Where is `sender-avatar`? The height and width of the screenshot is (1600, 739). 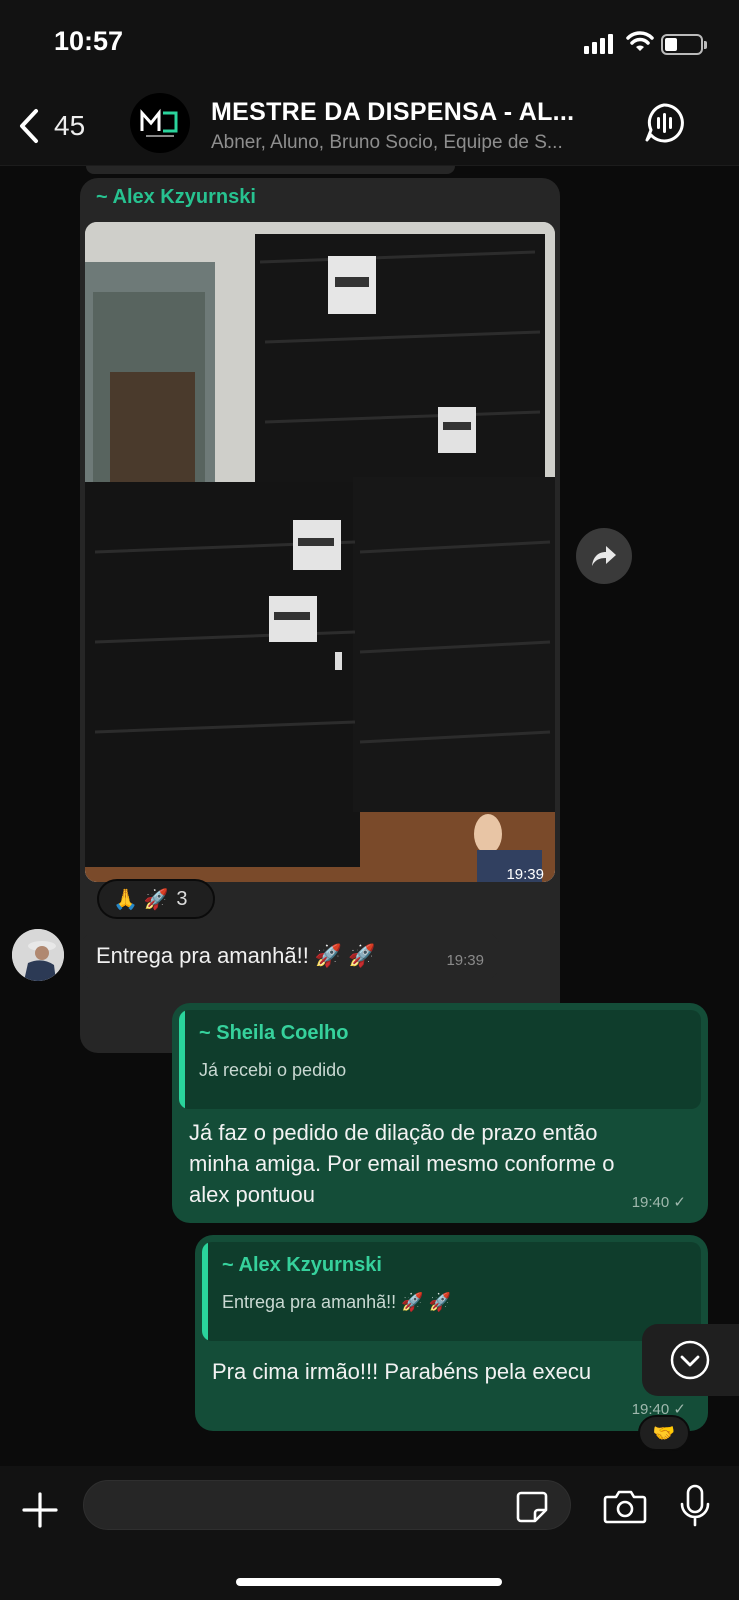 sender-avatar is located at coordinates (38, 955).